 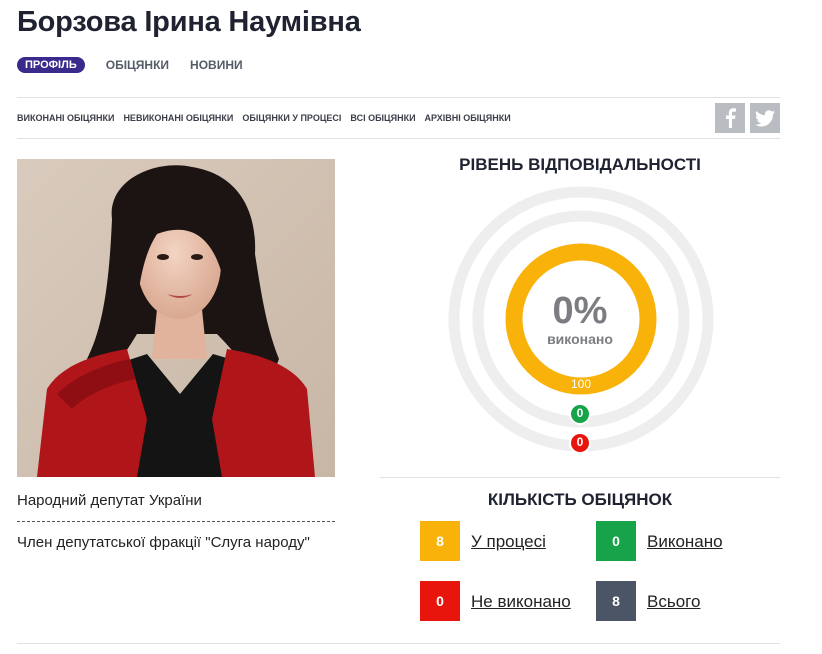 What do you see at coordinates (580, 499) in the screenshot?
I see `promises-title: КІЛЬКІСТЬ ОБІЦЯНОК` at bounding box center [580, 499].